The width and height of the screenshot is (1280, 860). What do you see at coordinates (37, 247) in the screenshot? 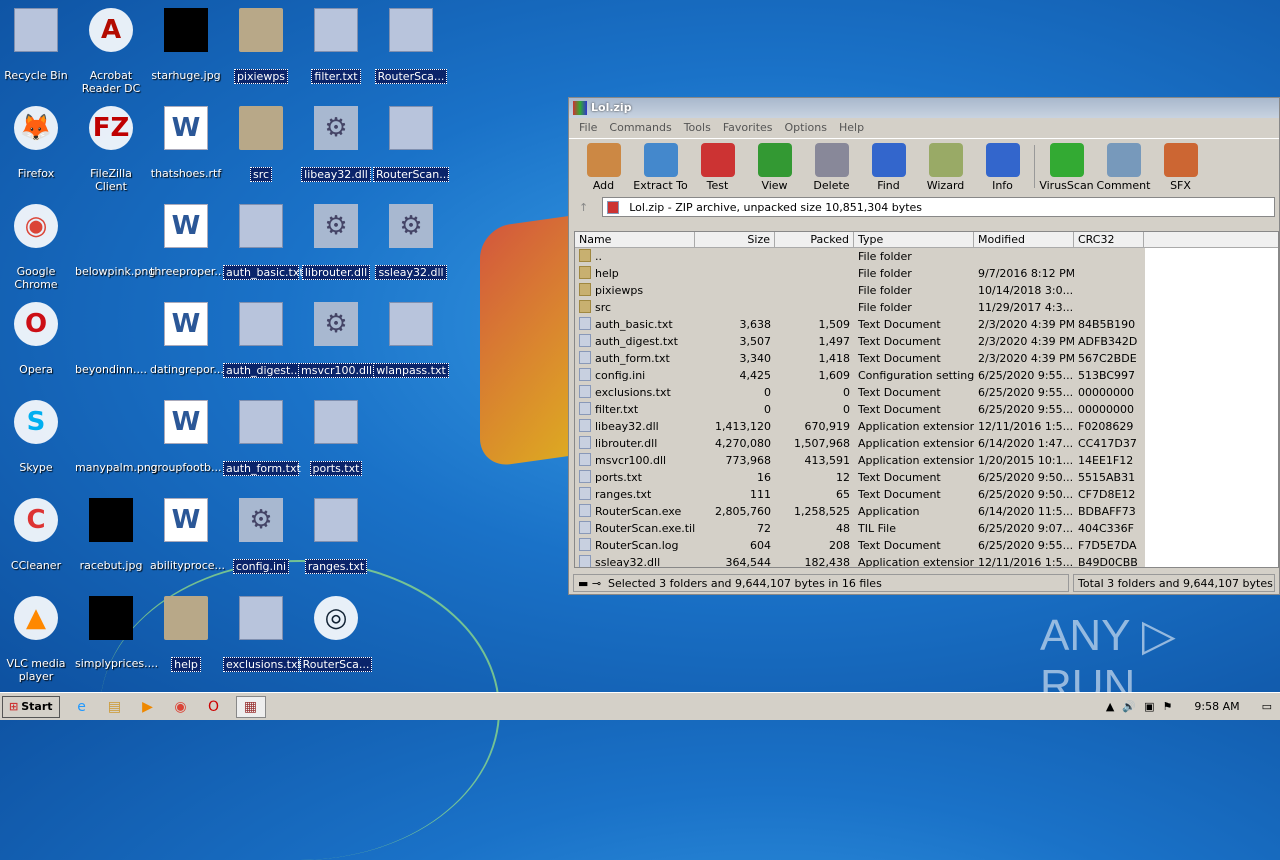
I see `desktop-icon: ◉ Google Chrome` at bounding box center [37, 247].